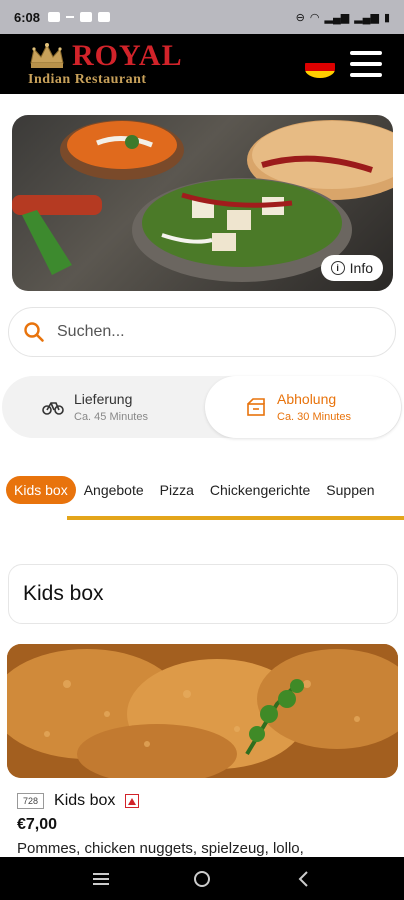 Image resolution: width=404 pixels, height=900 pixels. I want to click on restaurant-logo: ROYAL Indian Restaurant, so click(105, 64).